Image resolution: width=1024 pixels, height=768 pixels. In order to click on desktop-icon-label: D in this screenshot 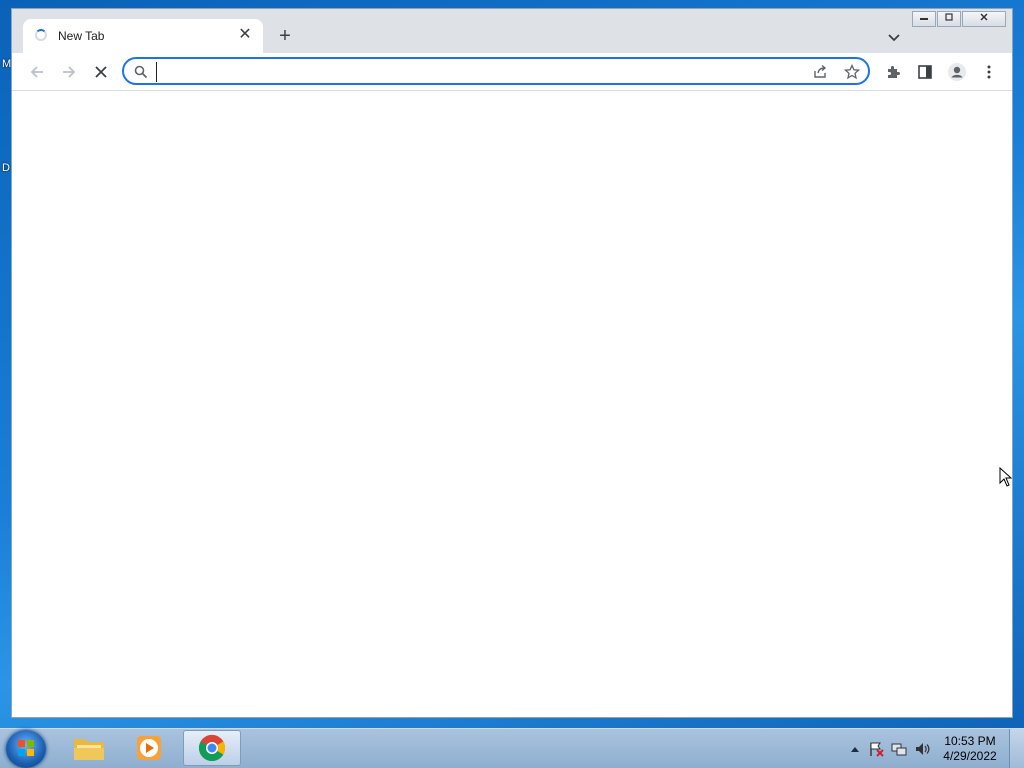, I will do `click(6, 168)`.